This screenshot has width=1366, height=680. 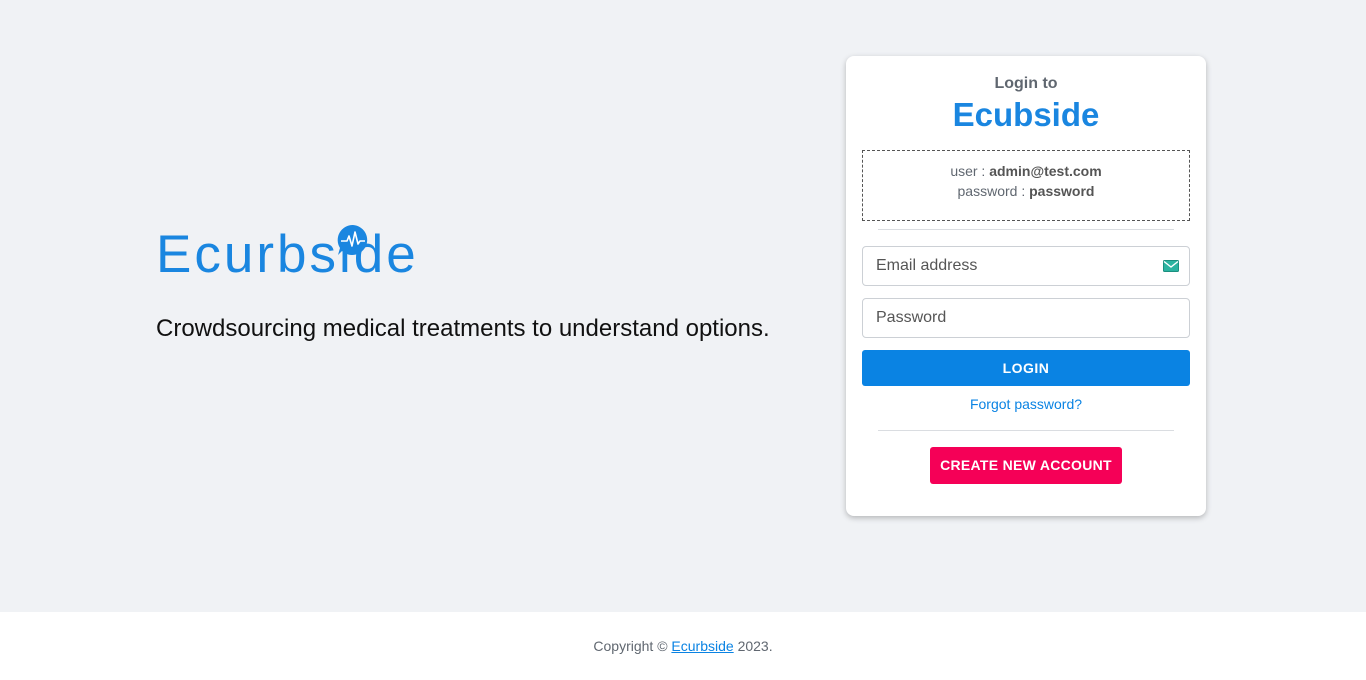 I want to click on card-pretitle: Login to, so click(x=1026, y=83).